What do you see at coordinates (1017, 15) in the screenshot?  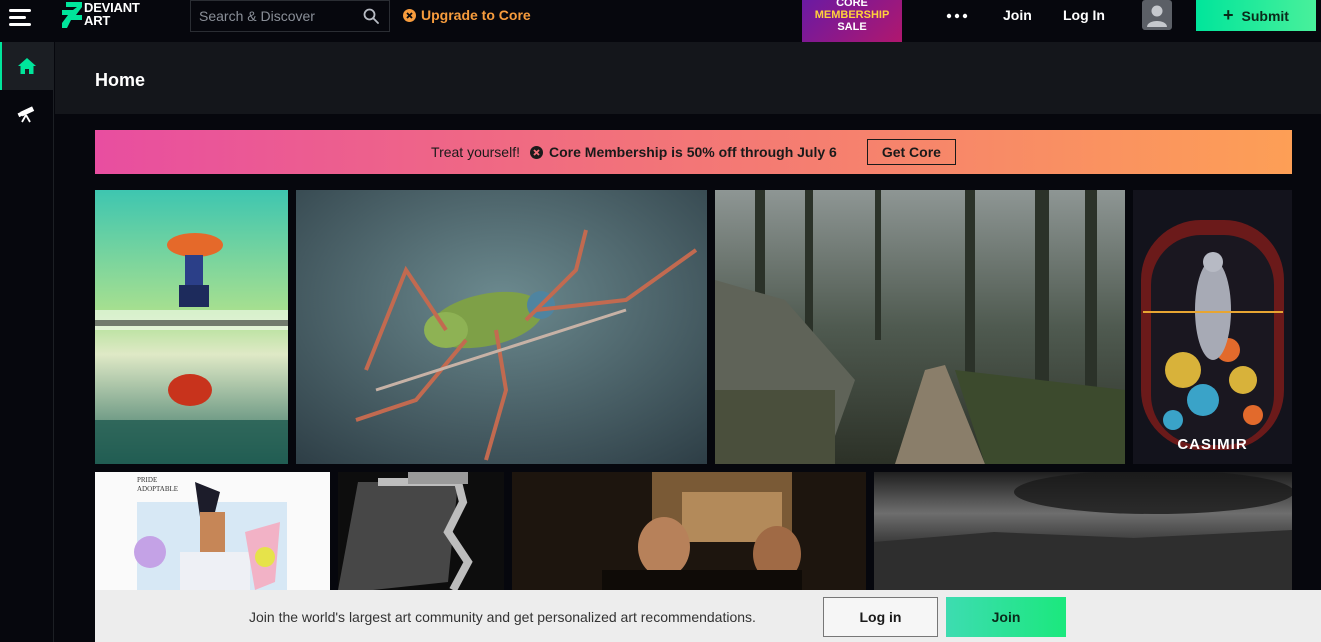 I see `join-link: Join` at bounding box center [1017, 15].